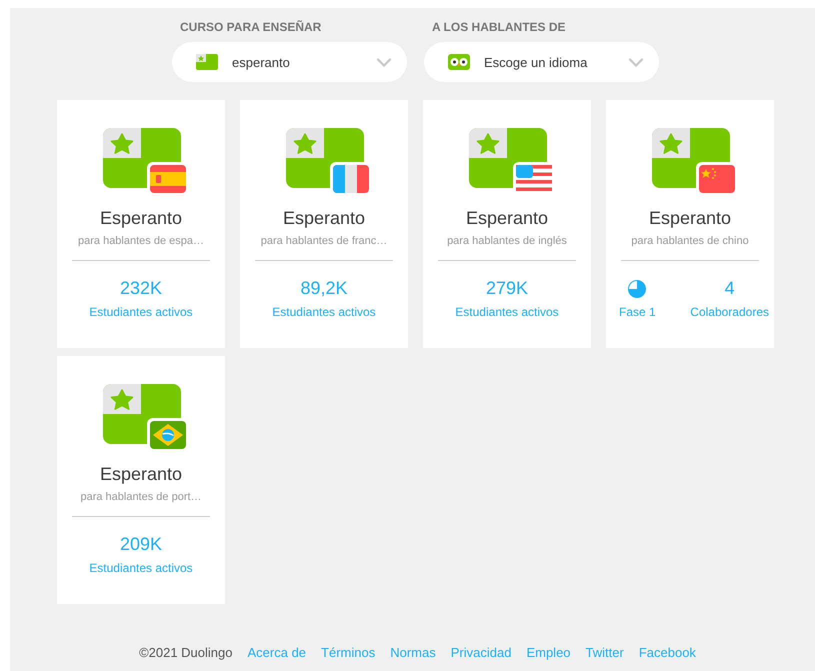 This screenshot has width=815, height=671. What do you see at coordinates (690, 241) in the screenshot?
I see `course-subtitle: para hablantes de chino` at bounding box center [690, 241].